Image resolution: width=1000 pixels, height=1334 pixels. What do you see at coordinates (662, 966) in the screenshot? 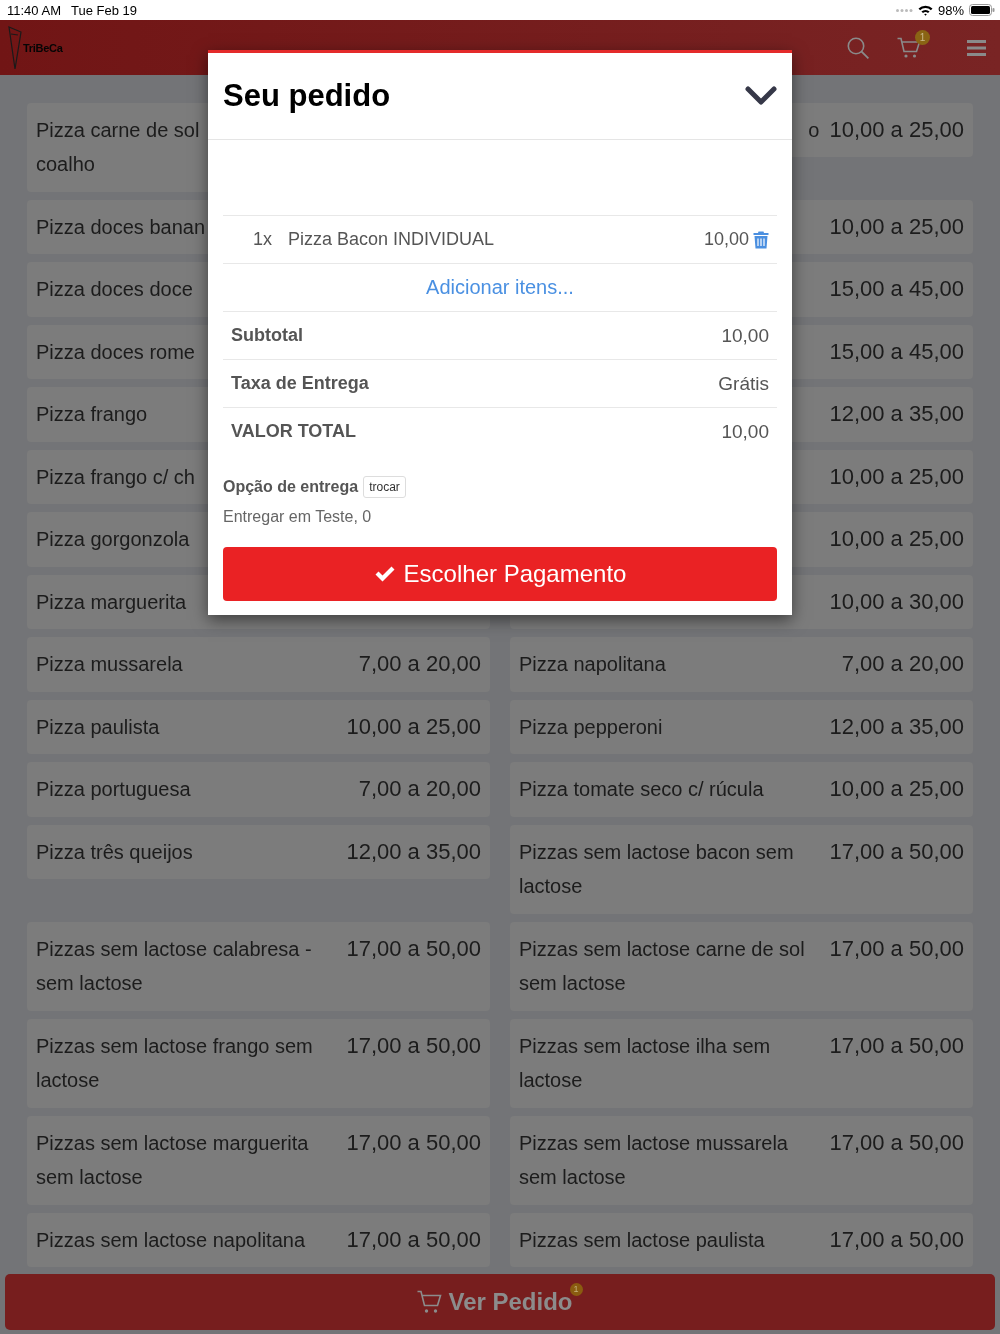
I see `item-name: Pizzas sem lactose carne de sol sem lactose` at bounding box center [662, 966].